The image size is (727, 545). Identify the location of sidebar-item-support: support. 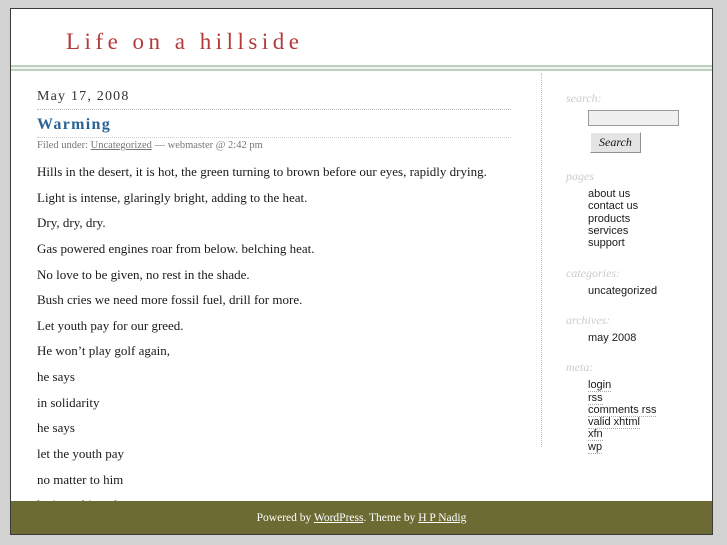
(606, 243).